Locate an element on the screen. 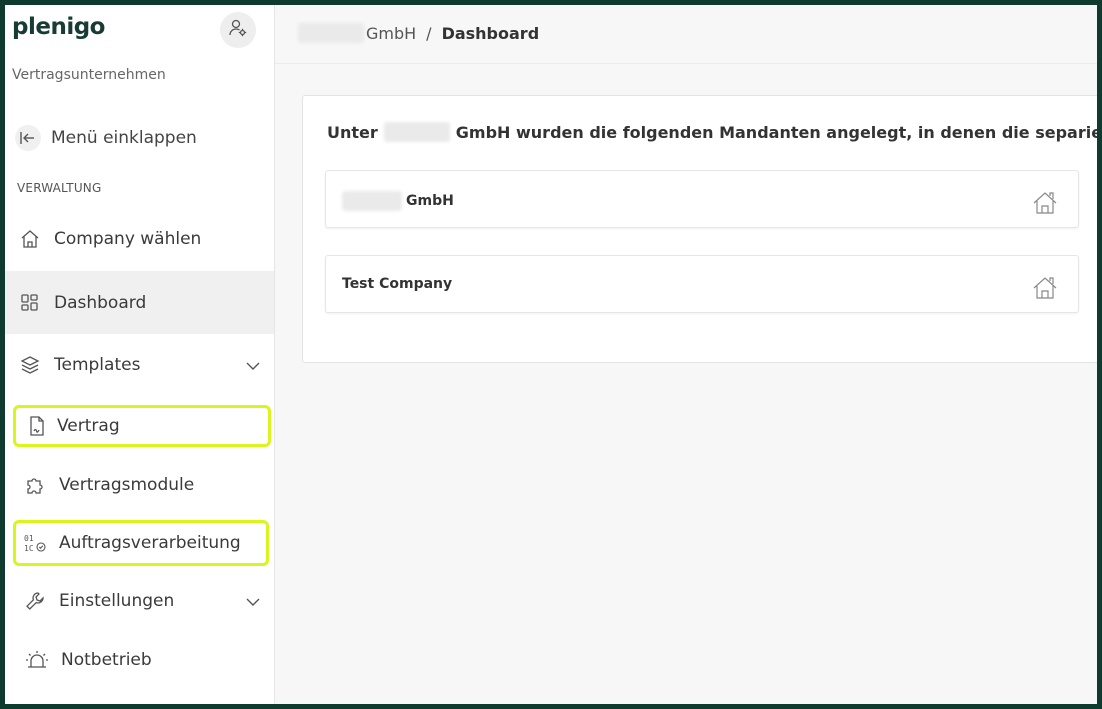 The image size is (1102, 709). sidebar-item-label: Vertragsmodule is located at coordinates (127, 485).